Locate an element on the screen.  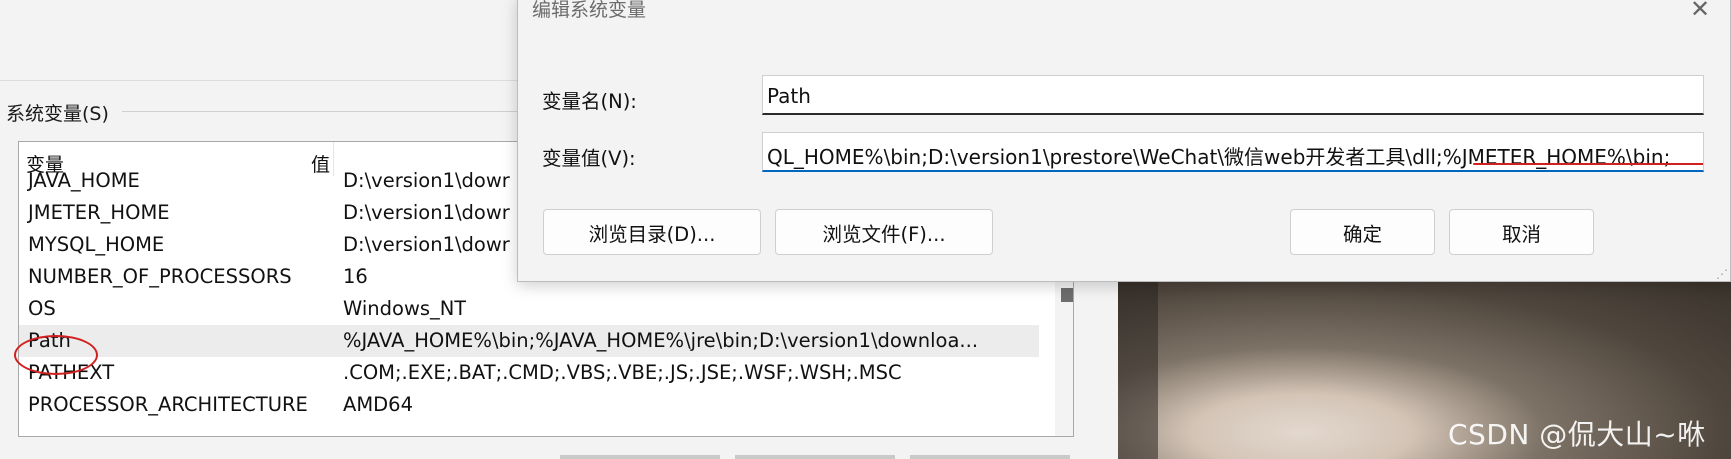
variable-value: Windows_NT is located at coordinates (405, 308).